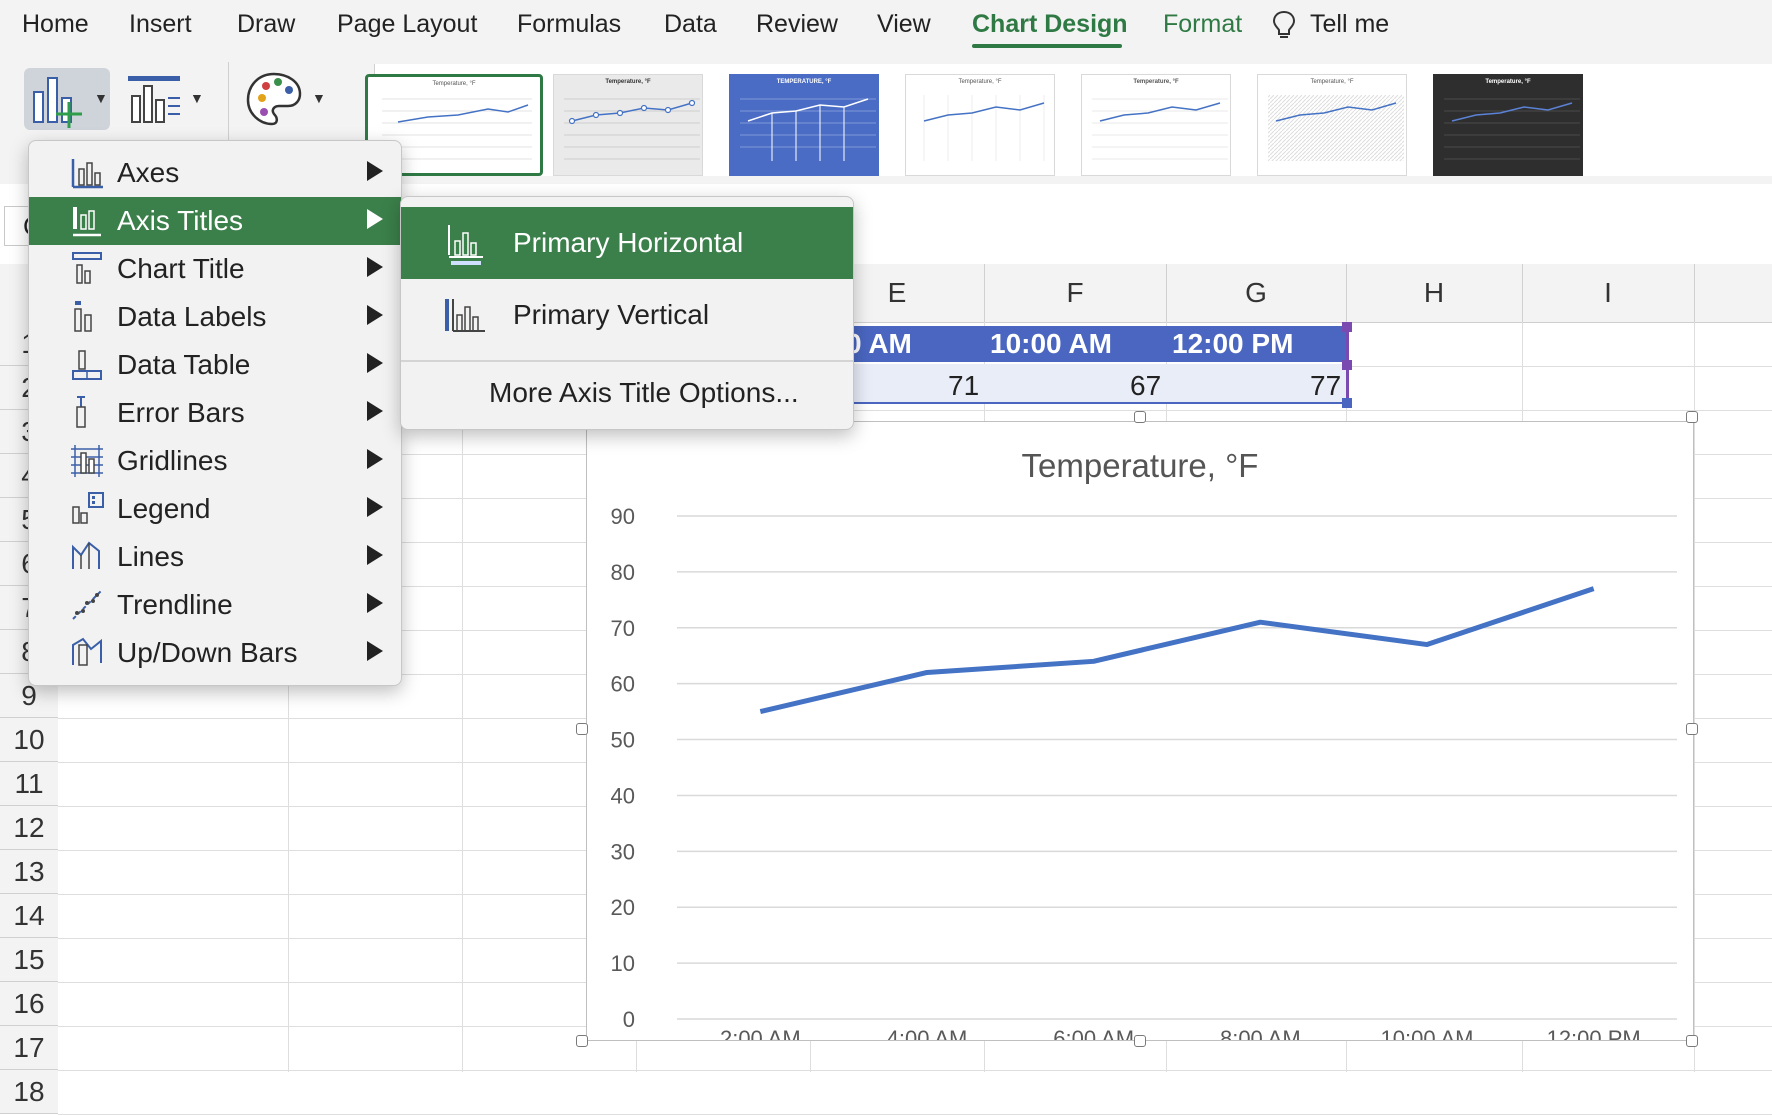 Image resolution: width=1772 pixels, height=1115 pixels. Describe the element at coordinates (87, 269) in the screenshot. I see `chart-title-icon` at that location.